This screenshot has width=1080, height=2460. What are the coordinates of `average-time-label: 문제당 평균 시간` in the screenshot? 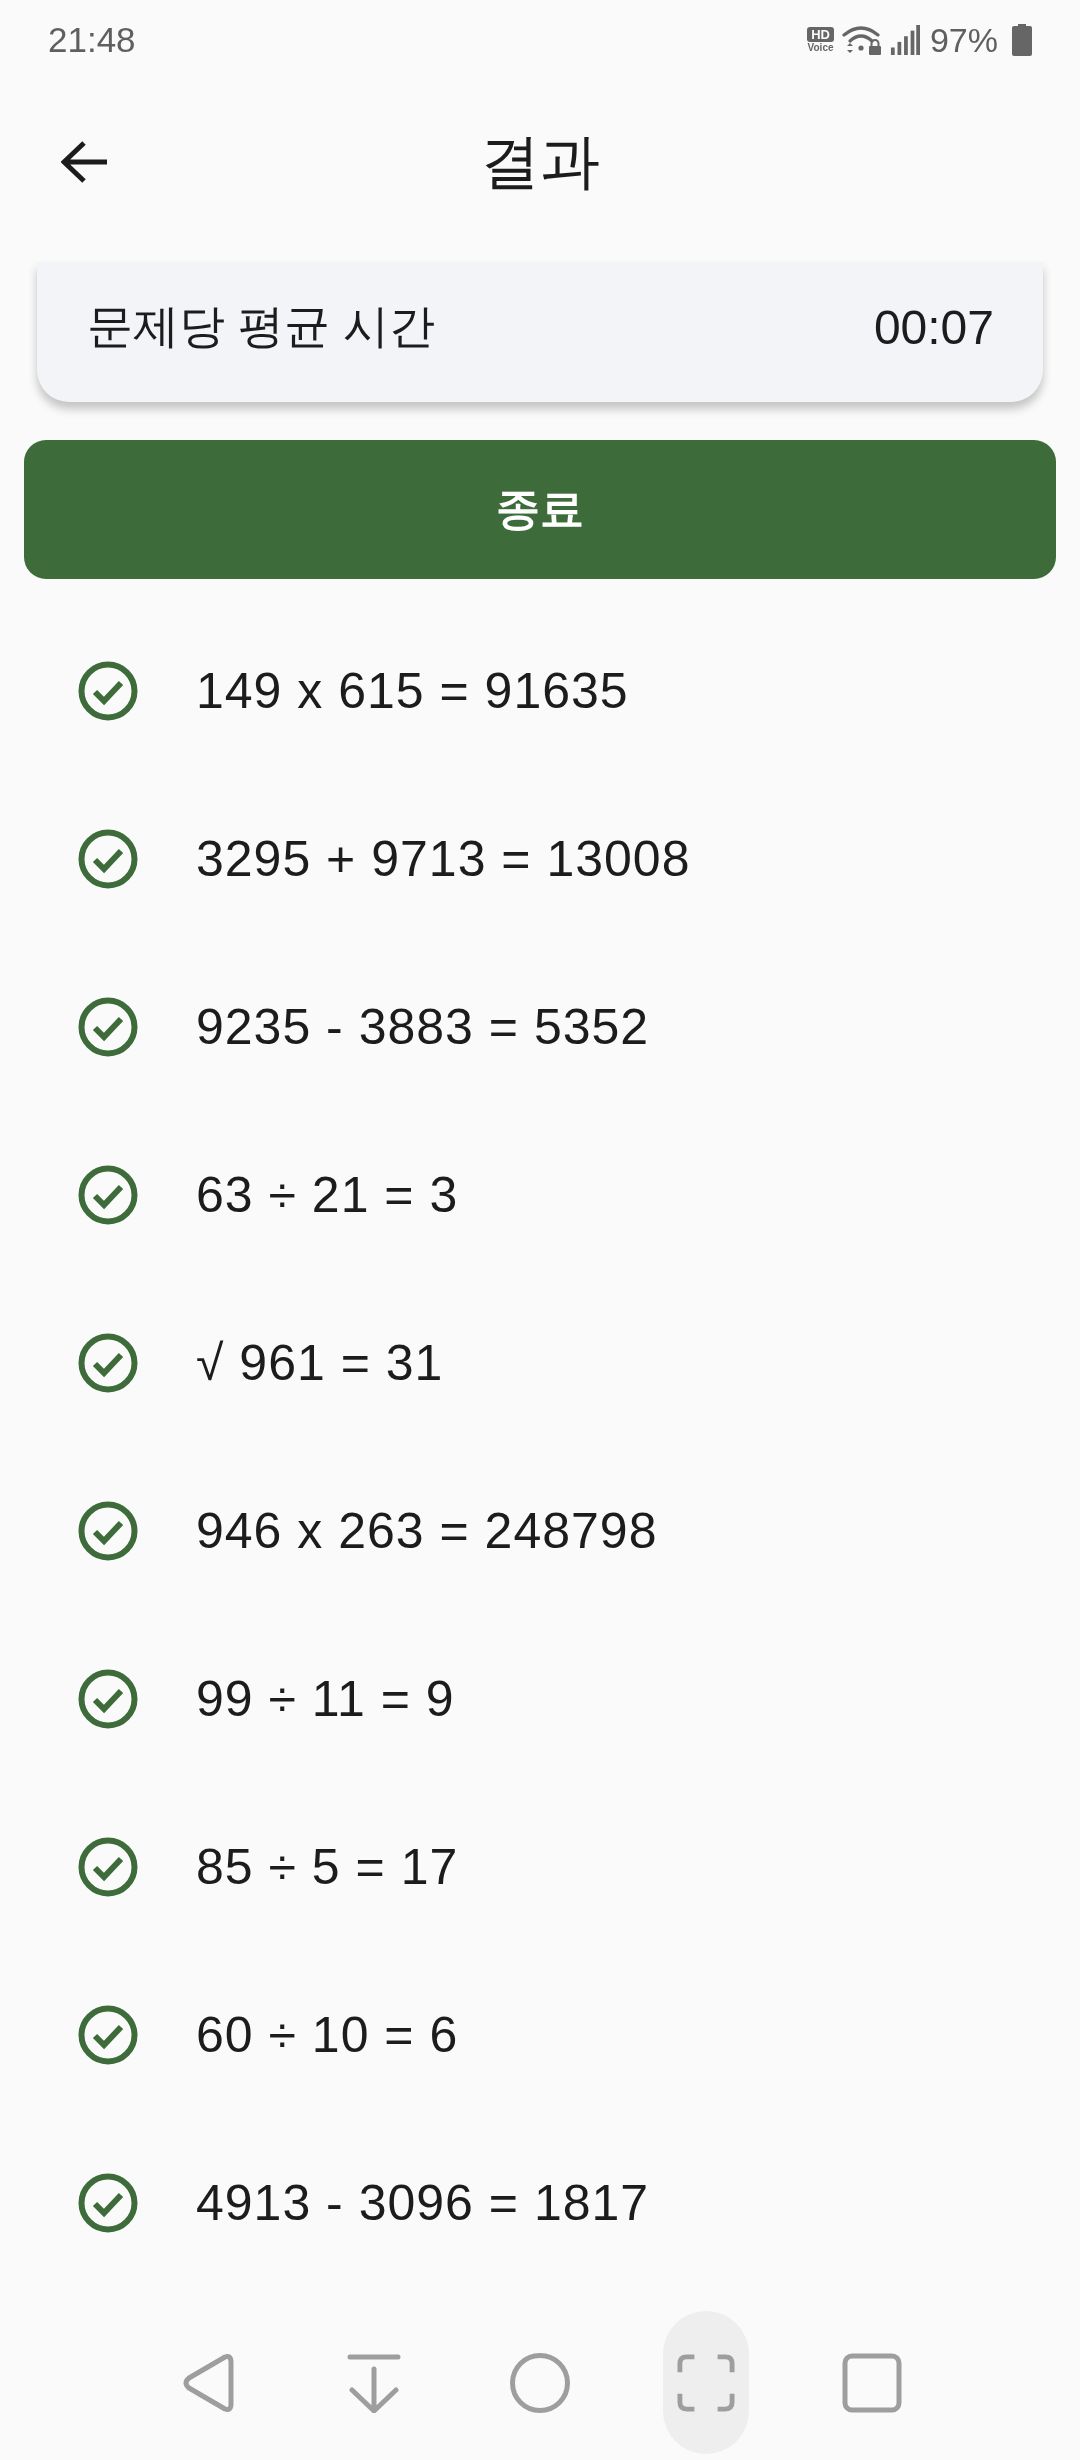 It's located at (261, 326).